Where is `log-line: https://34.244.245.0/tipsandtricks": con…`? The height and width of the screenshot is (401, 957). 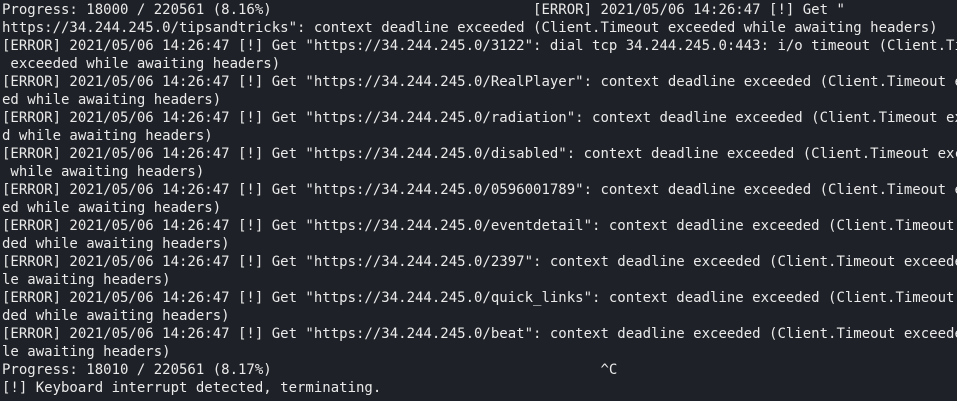
log-line: https://34.244.245.0/tipsandtricks": con… is located at coordinates (470, 28).